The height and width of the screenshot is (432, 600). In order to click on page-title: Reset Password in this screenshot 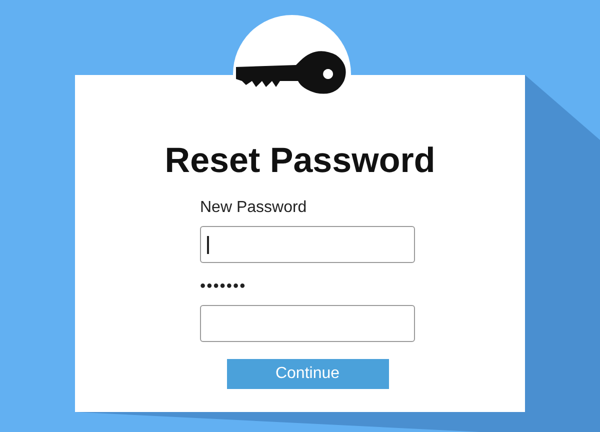, I will do `click(300, 161)`.